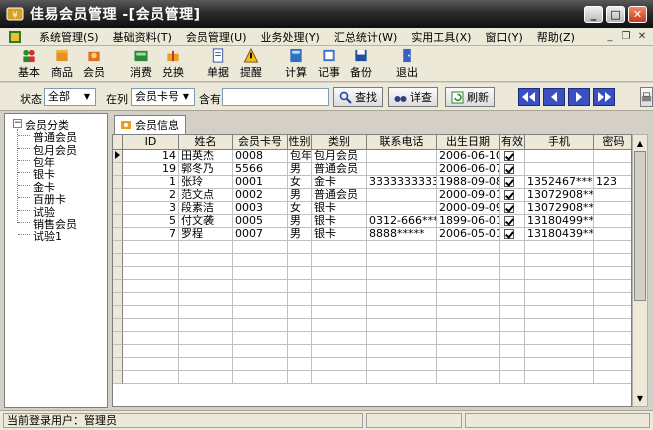 The width and height of the screenshot is (653, 430). Describe the element at coordinates (612, 182) in the screenshot. I see `cell-password: 123` at that location.